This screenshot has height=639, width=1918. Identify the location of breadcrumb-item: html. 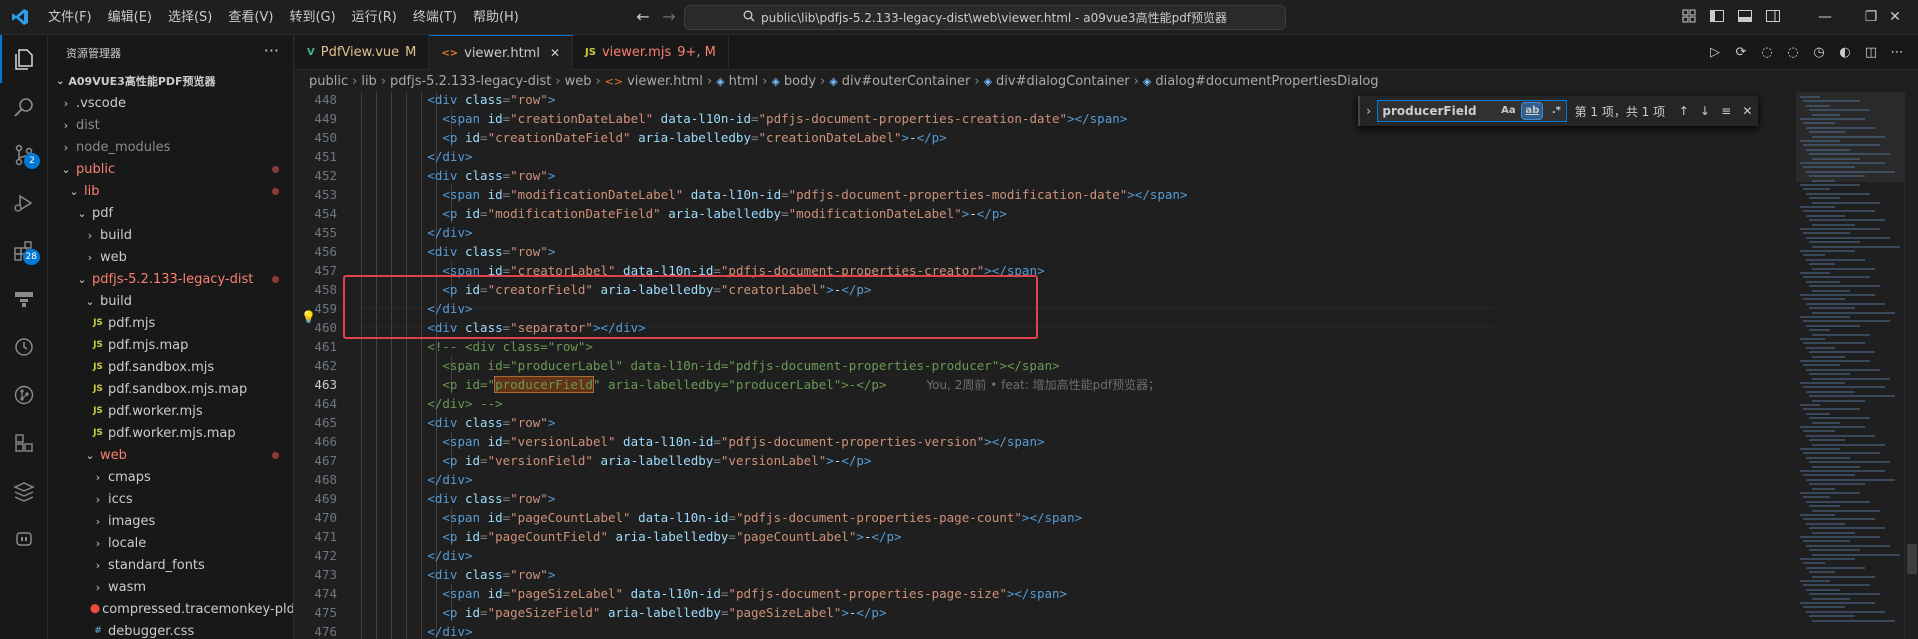
(744, 81).